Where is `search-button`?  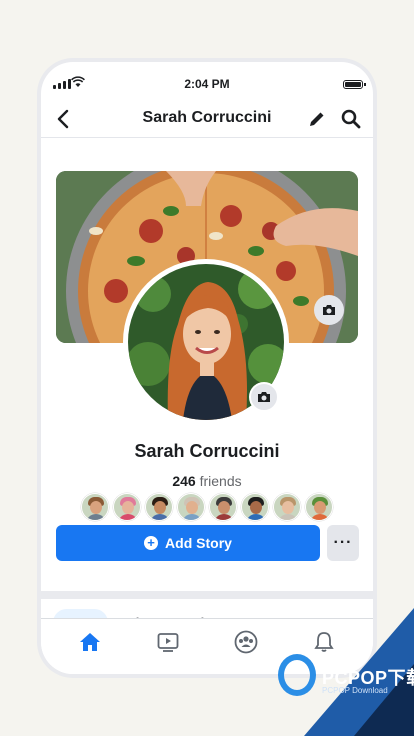
search-button is located at coordinates (351, 119).